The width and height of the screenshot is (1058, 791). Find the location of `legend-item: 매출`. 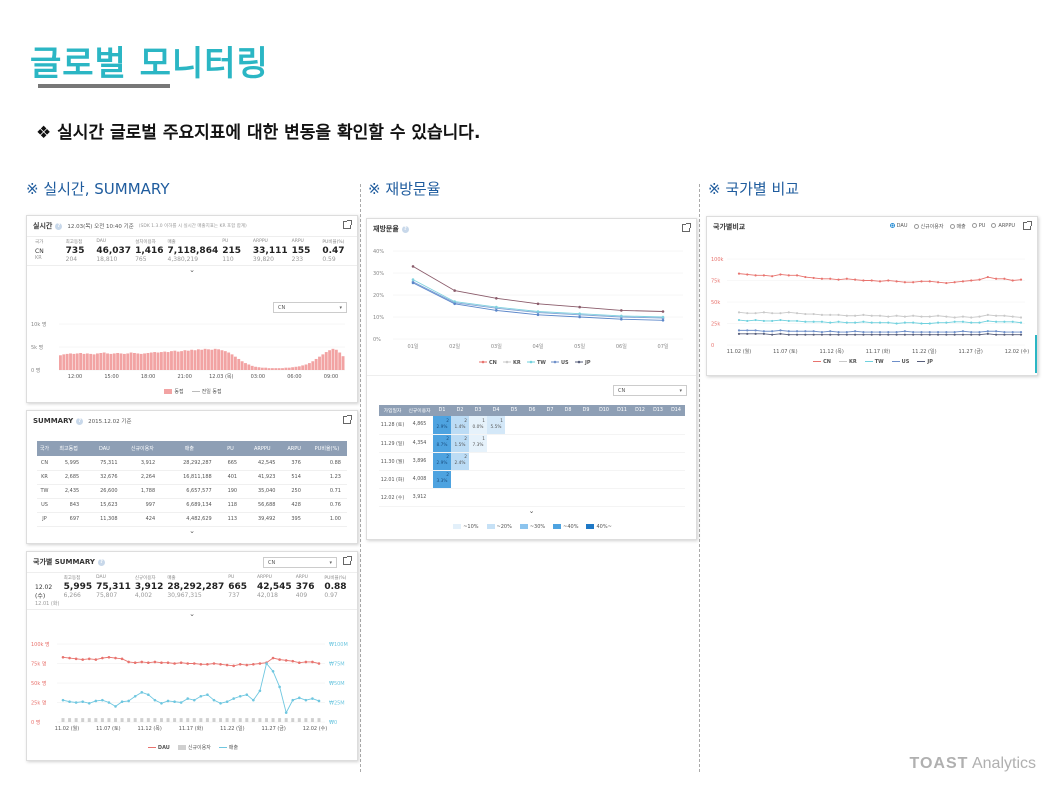

legend-item: 매출 is located at coordinates (228, 747).